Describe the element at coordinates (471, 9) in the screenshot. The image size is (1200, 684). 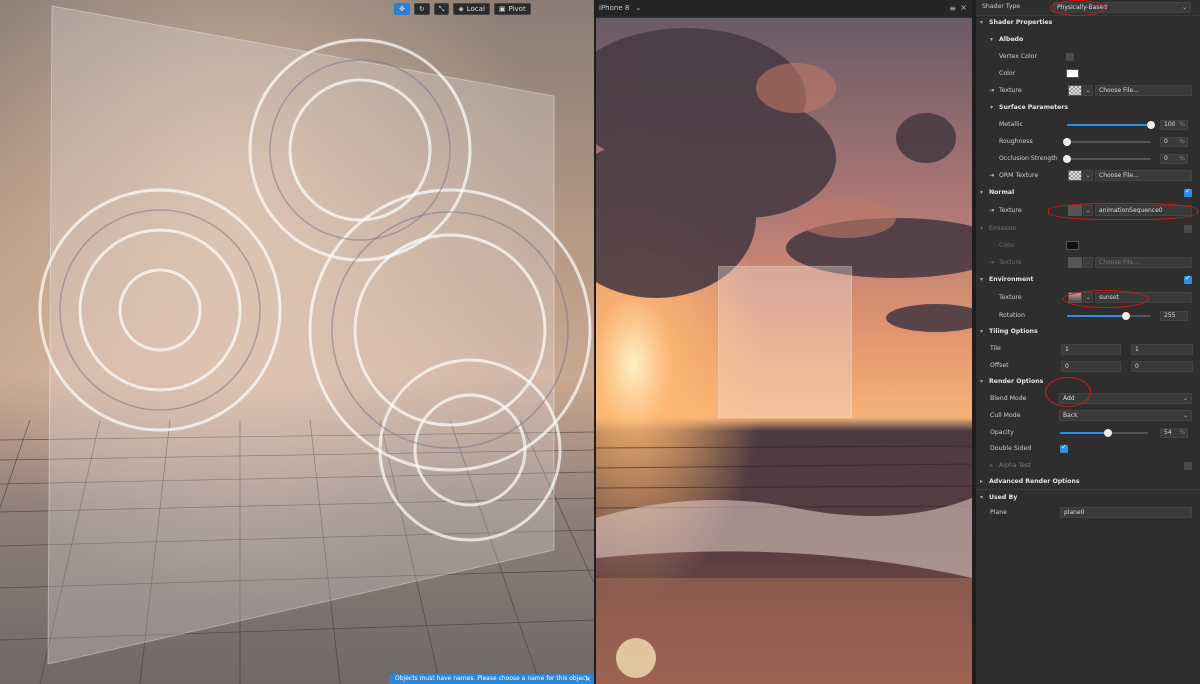
I see `local-space-button: ◈ Local` at that location.